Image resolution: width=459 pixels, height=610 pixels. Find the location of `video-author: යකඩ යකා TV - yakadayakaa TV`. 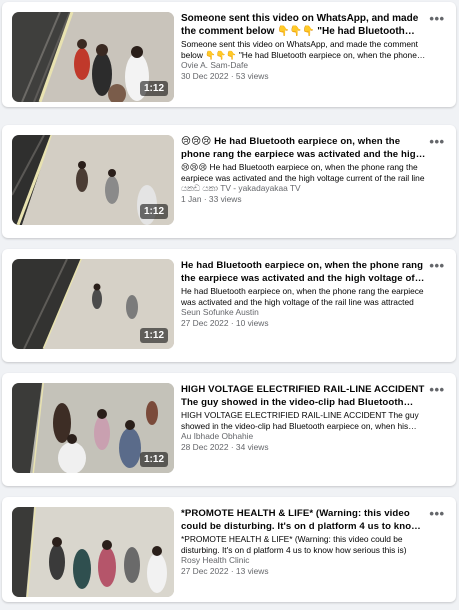

video-author: යකඩ යකා TV - yakadayakaa TV is located at coordinates (303, 188).